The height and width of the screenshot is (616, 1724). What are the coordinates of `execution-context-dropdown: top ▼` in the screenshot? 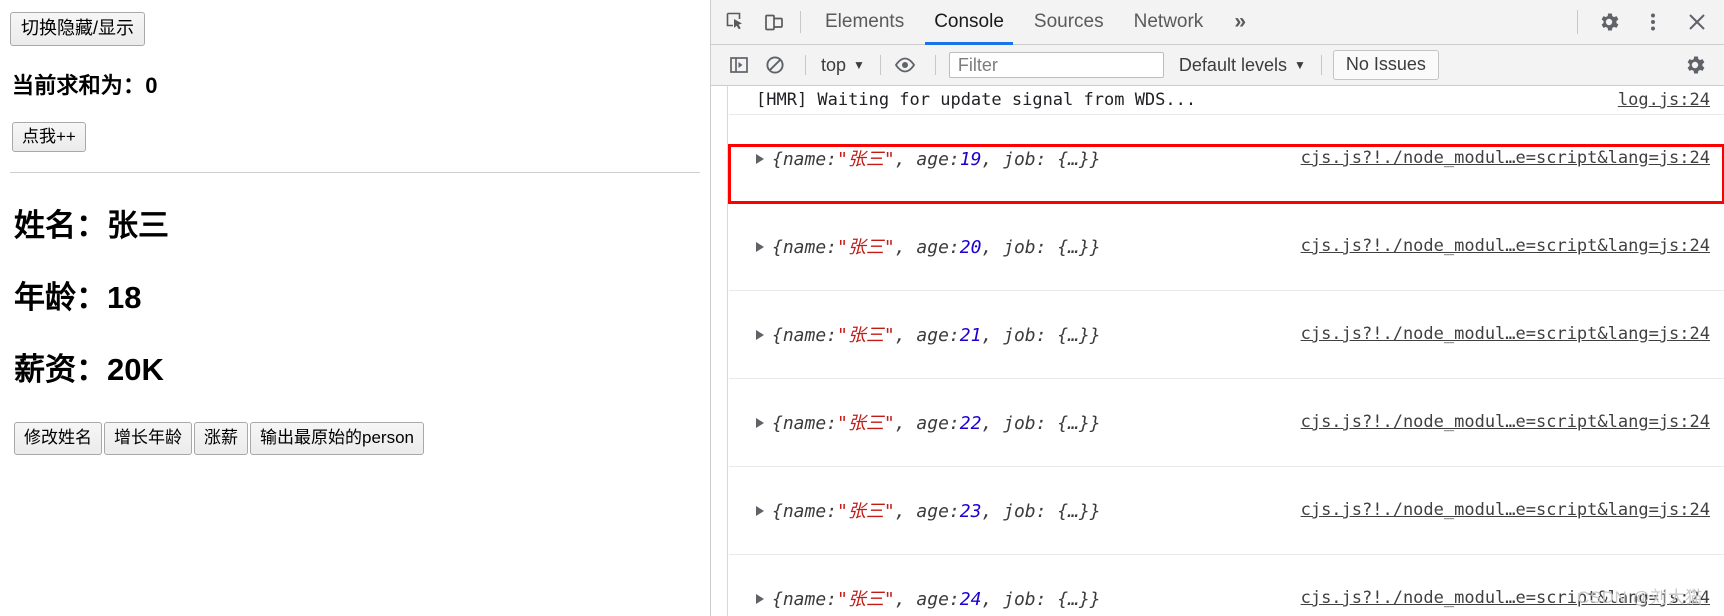 It's located at (843, 65).